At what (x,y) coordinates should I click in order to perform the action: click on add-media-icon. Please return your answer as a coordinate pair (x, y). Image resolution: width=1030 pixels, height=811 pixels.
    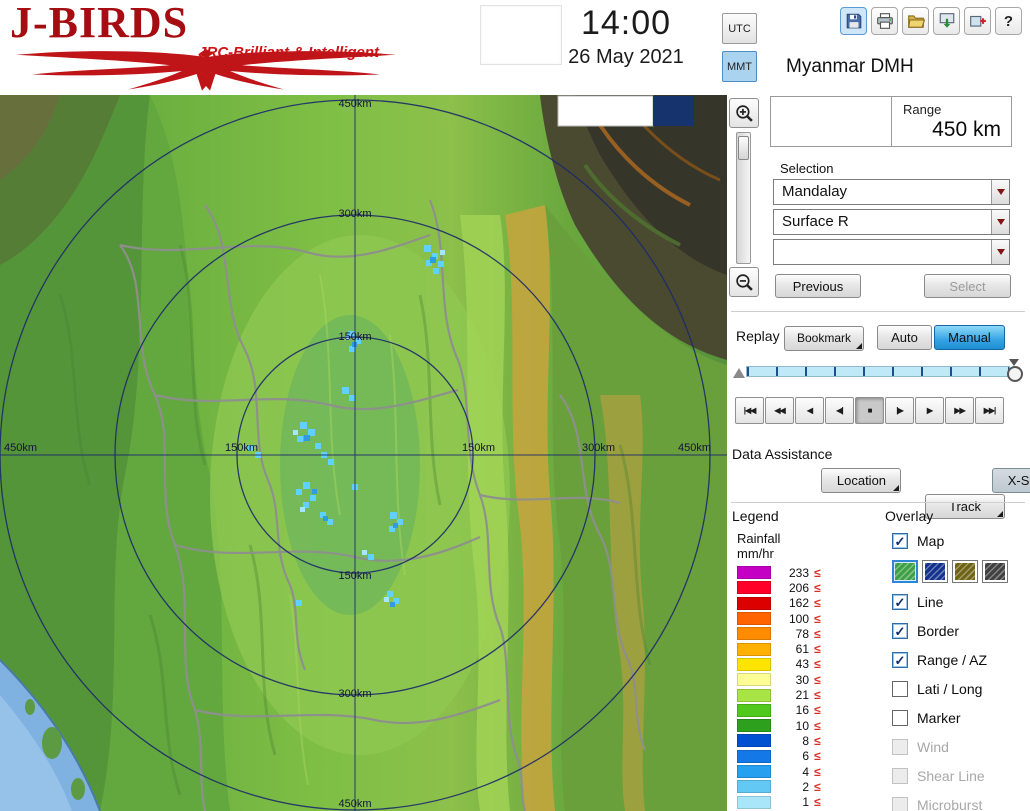
    Looking at the image, I should click on (977, 21).